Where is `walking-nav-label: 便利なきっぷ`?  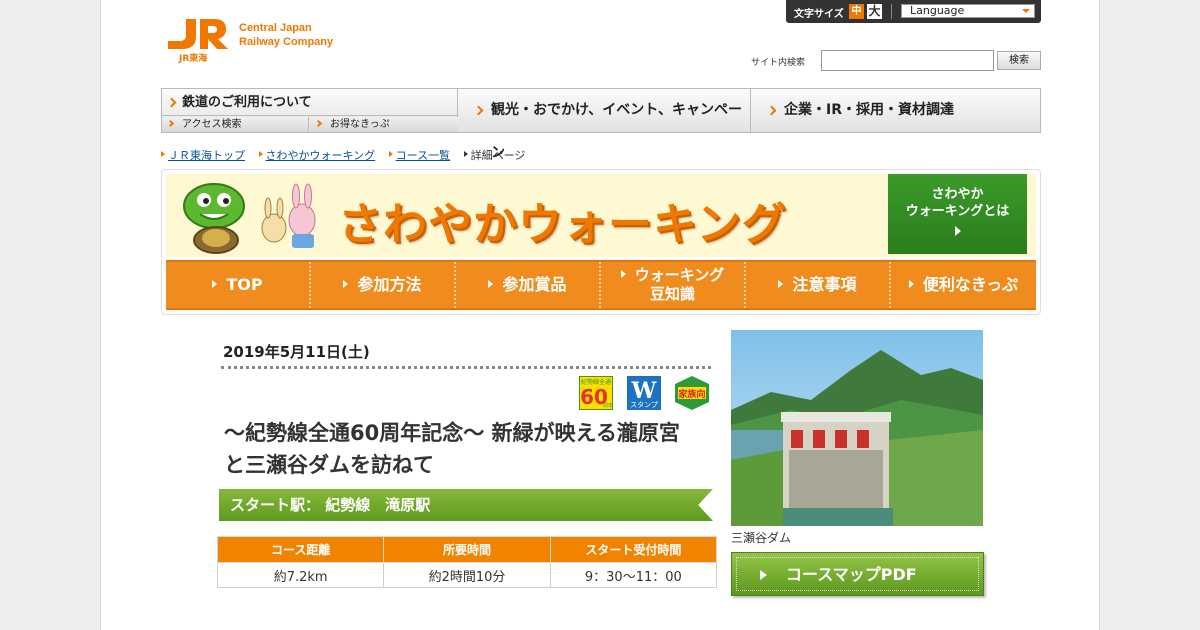
walking-nav-label: 便利なきっぷ is located at coordinates (970, 284).